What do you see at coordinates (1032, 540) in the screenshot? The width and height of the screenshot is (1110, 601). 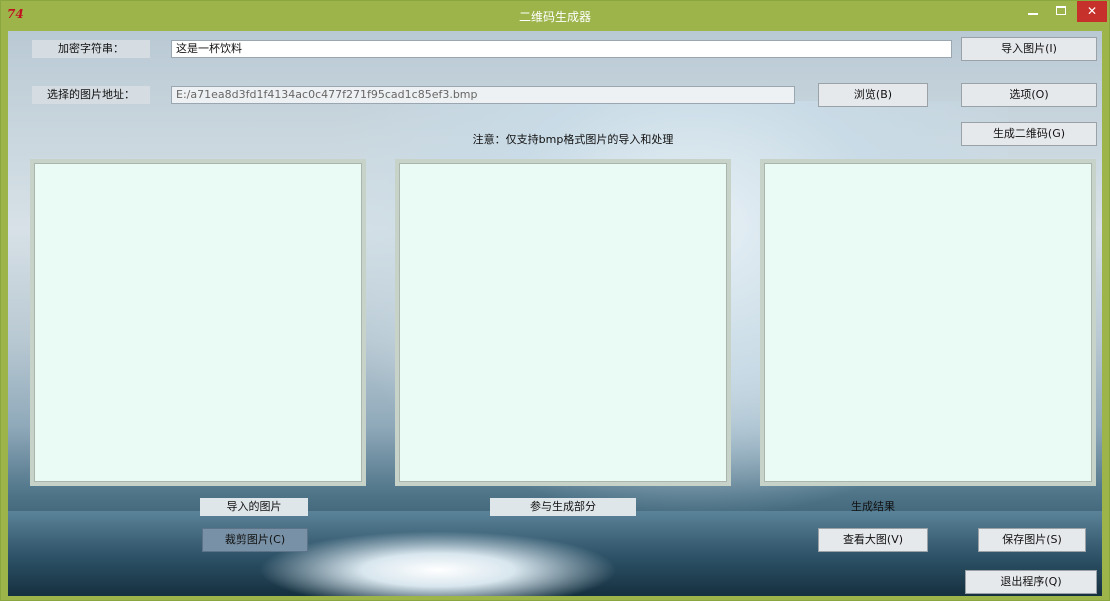 I see `save-image-button: 保存图片(S)` at bounding box center [1032, 540].